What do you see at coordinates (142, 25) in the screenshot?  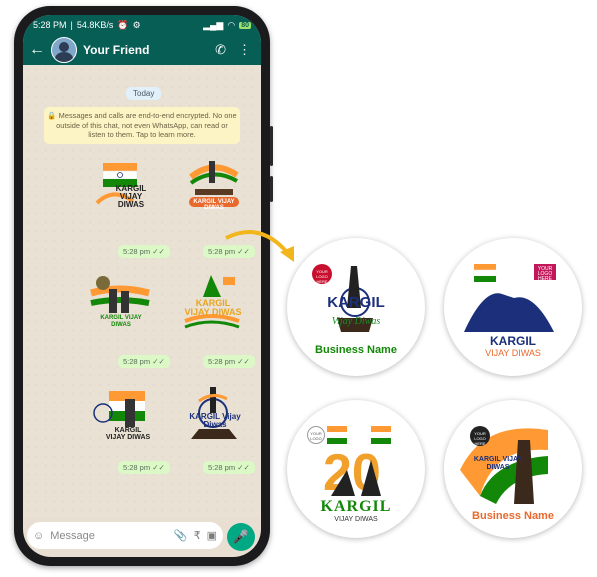 I see `status-bar: 5:28 PM | 54.8KB/s ⏰ ⚙ ▂▄▆ ◠ 80` at bounding box center [142, 25].